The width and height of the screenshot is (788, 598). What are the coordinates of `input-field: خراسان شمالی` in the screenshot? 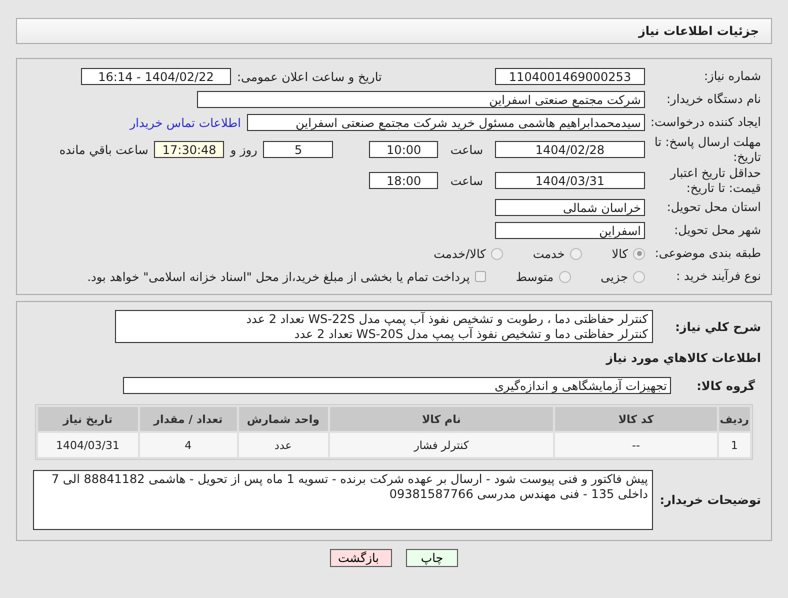 It's located at (570, 207).